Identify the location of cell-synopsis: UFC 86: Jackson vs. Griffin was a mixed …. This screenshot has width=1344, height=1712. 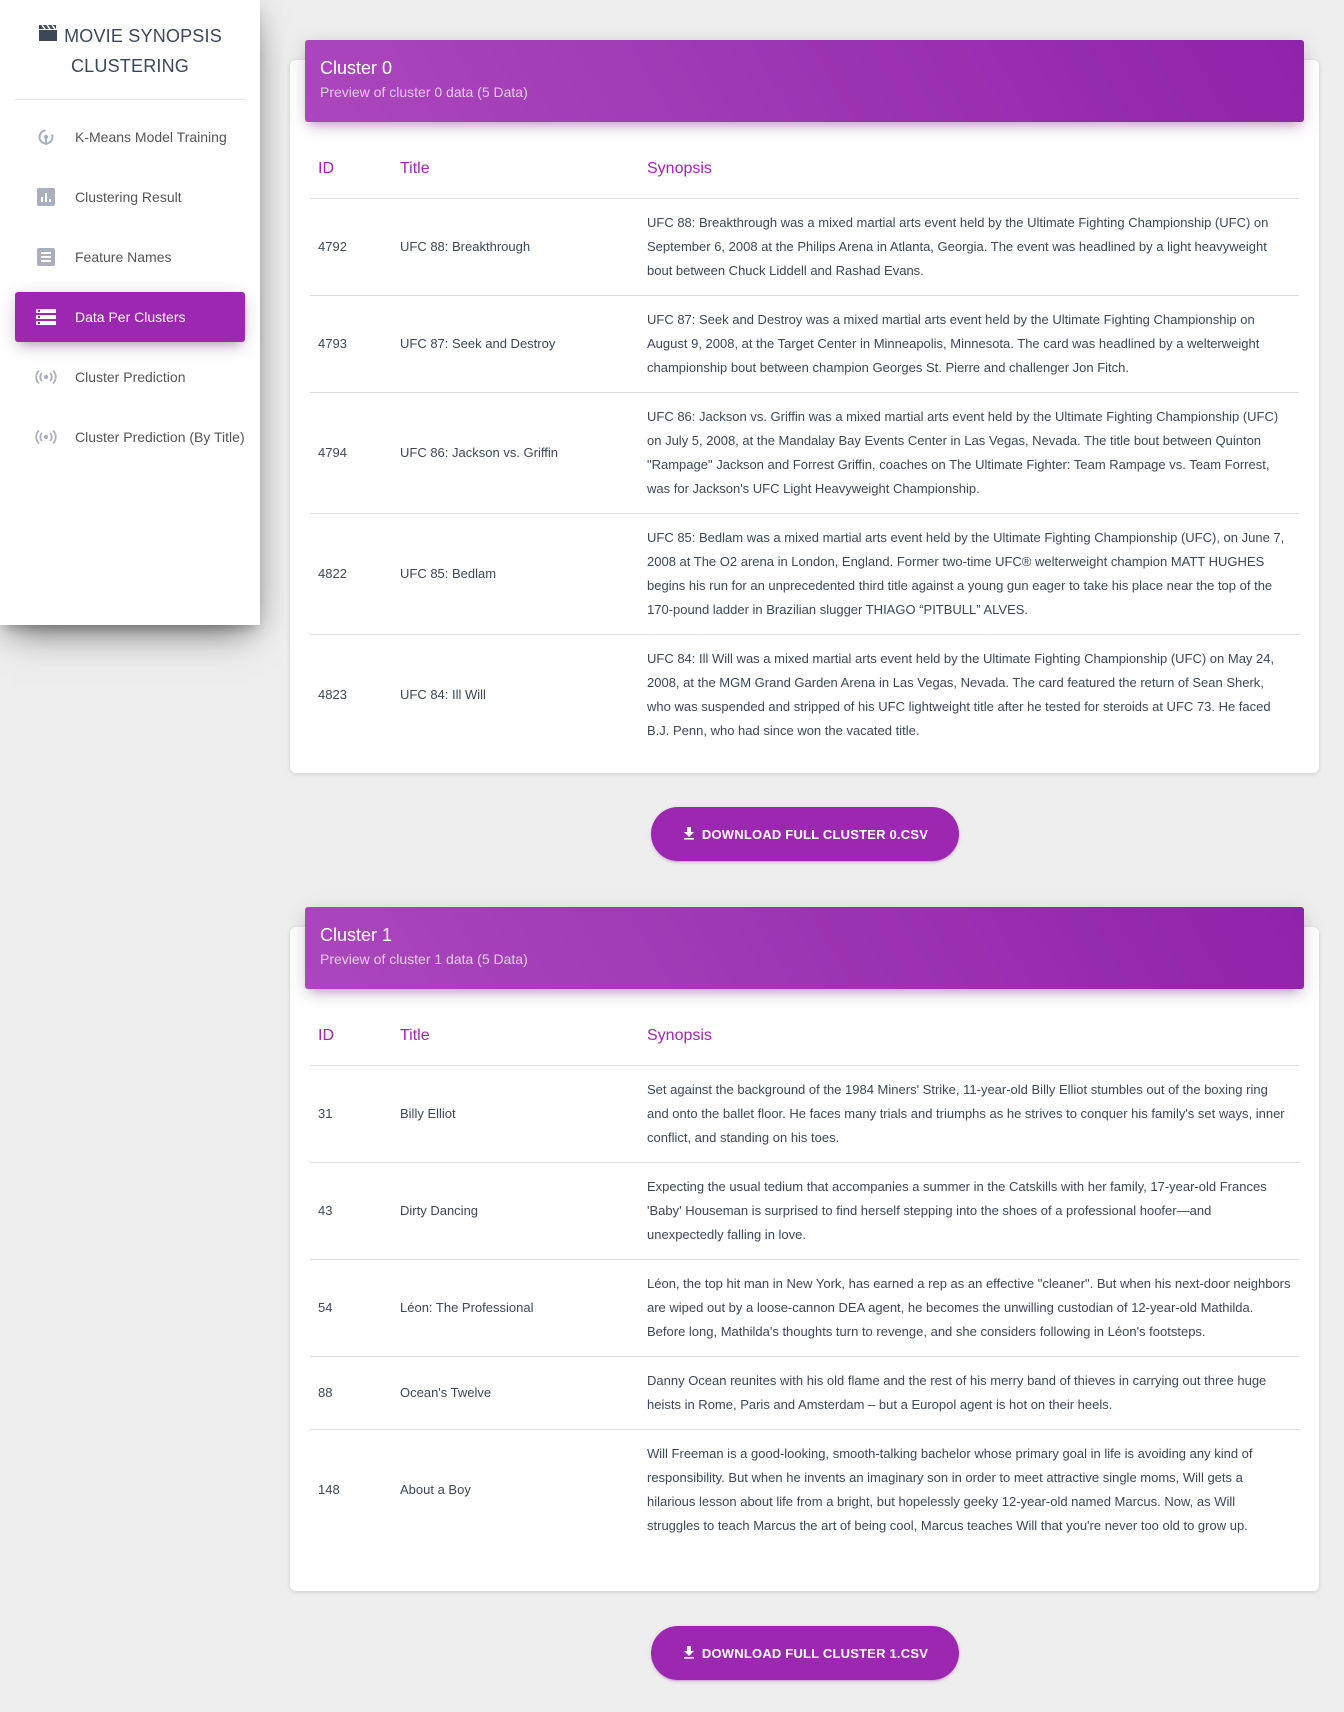
(969, 452).